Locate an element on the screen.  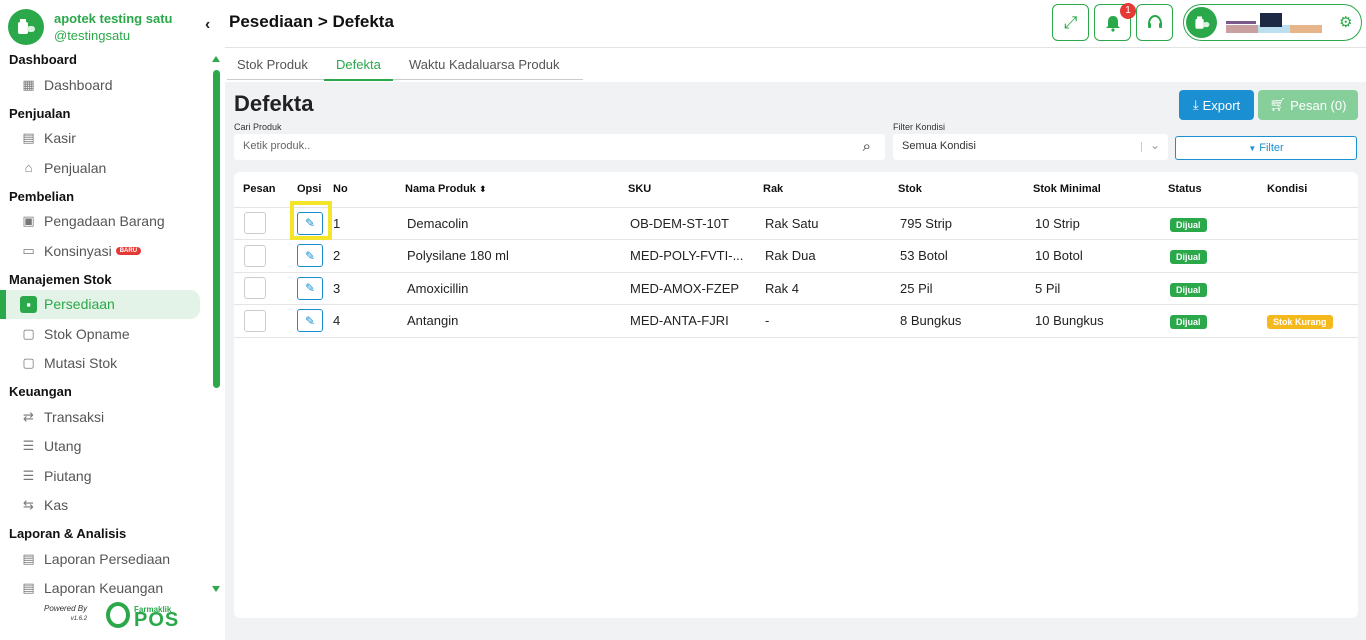
tab-defekta: Defekta is located at coordinates (358, 64).